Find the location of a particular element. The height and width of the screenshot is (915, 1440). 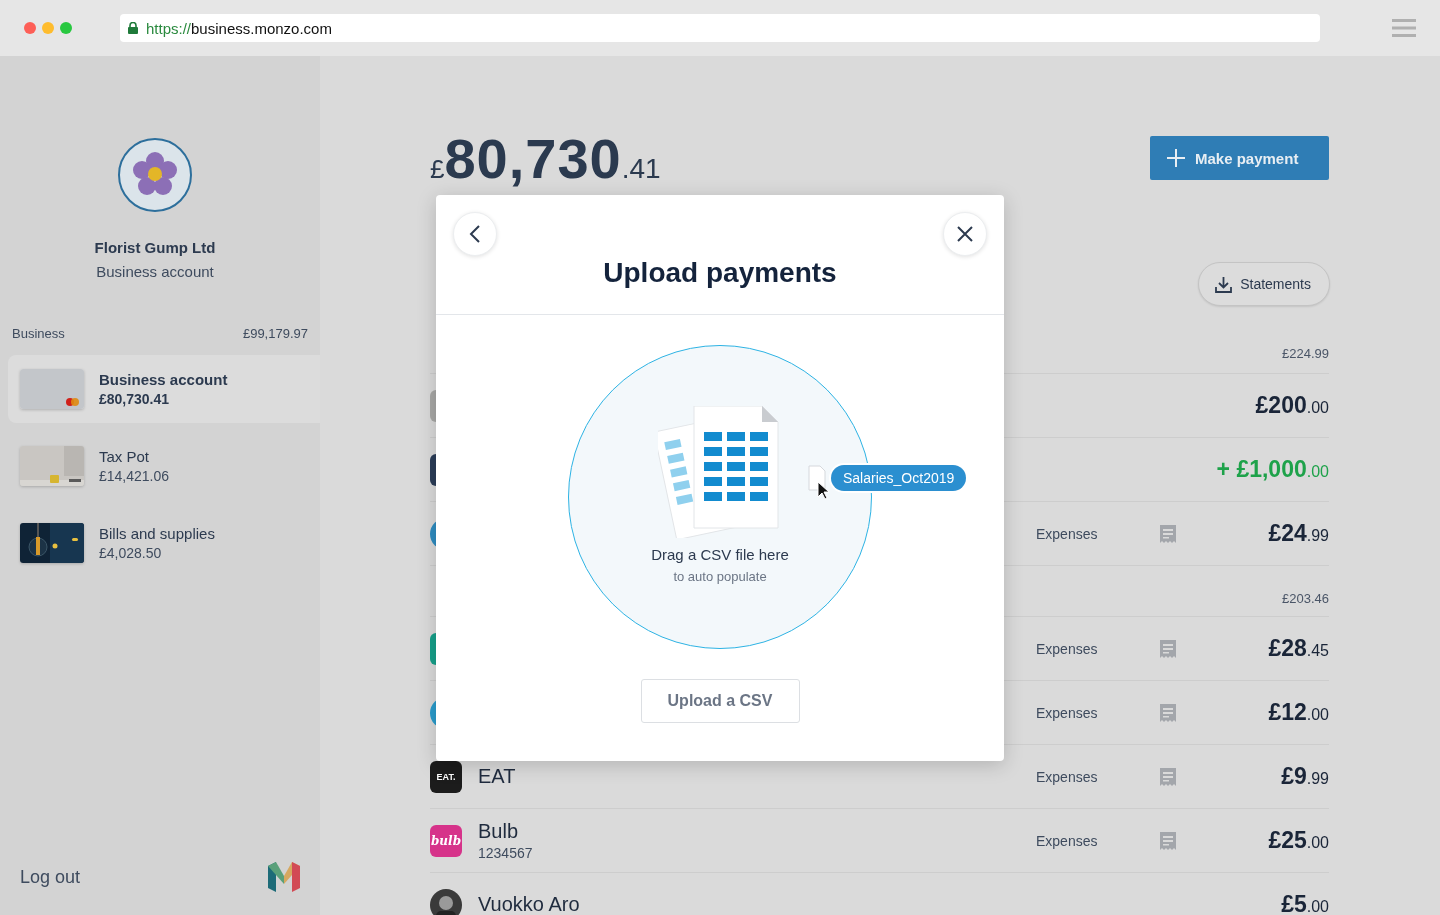

merchant-name: Bulb is located at coordinates (499, 831).